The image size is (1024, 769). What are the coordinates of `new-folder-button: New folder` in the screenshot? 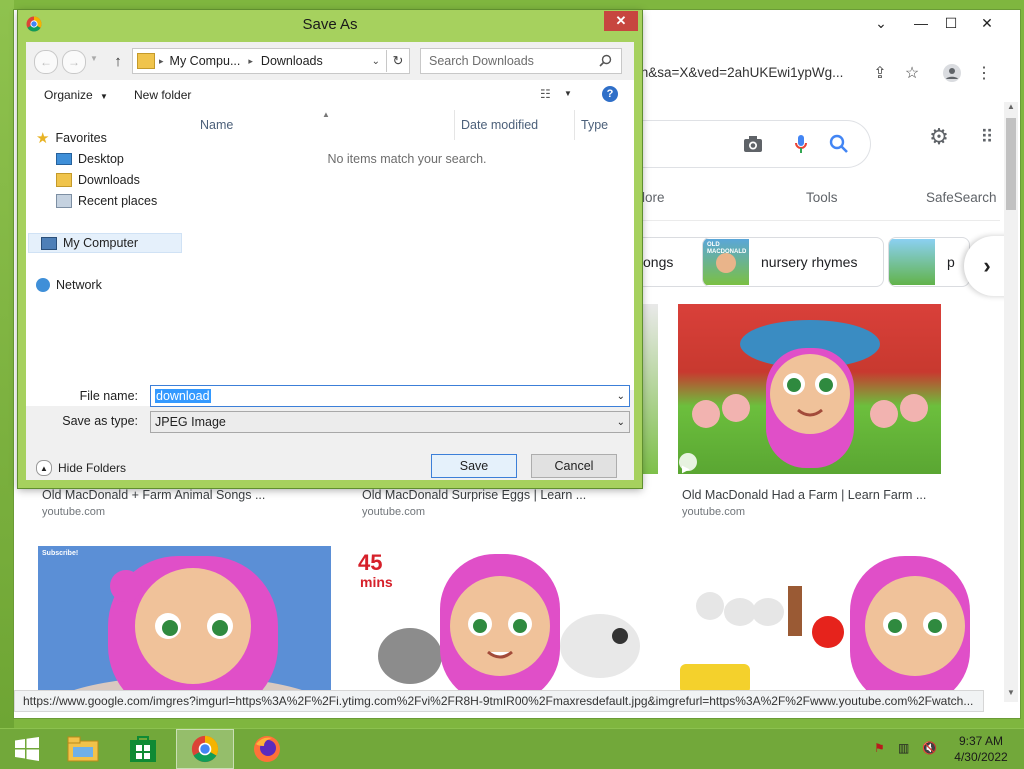 It's located at (162, 95).